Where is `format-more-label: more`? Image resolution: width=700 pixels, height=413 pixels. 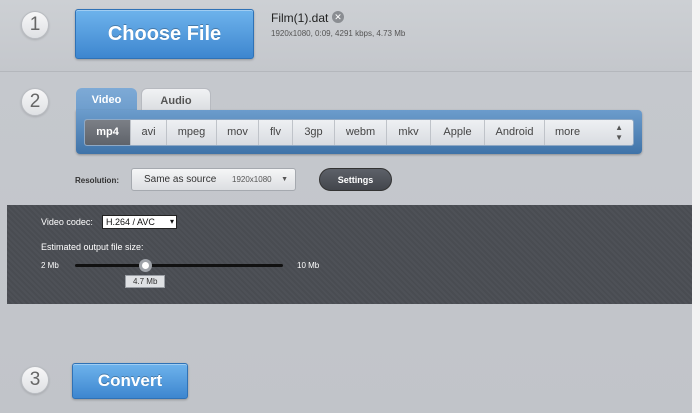 format-more-label: more is located at coordinates (568, 132).